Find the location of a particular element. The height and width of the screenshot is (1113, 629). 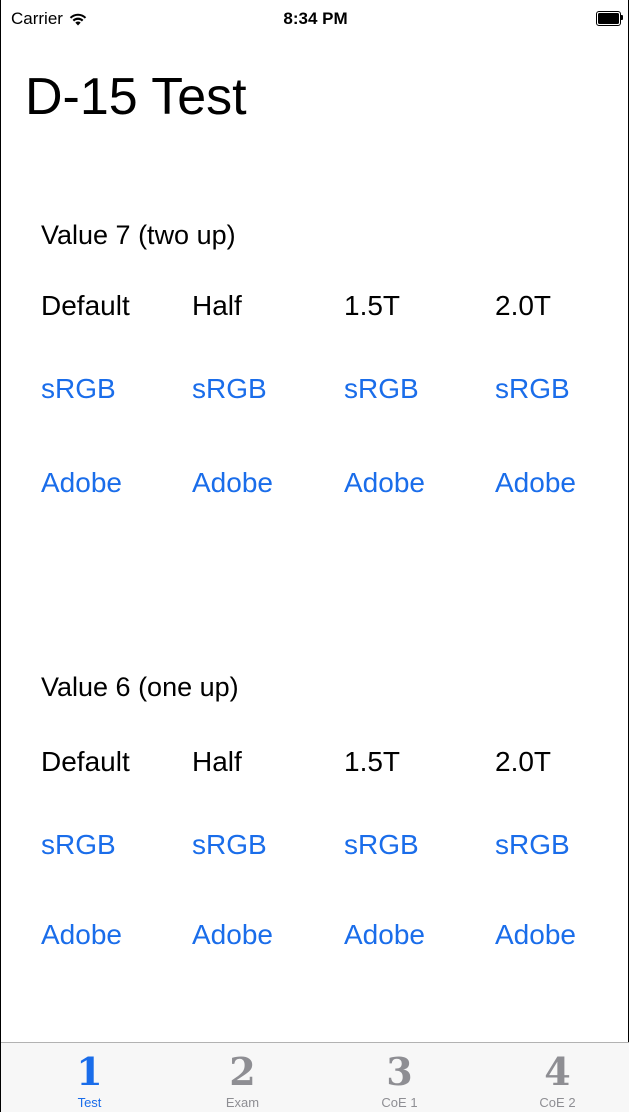

status-time: 8:34 PM is located at coordinates (315, 18).